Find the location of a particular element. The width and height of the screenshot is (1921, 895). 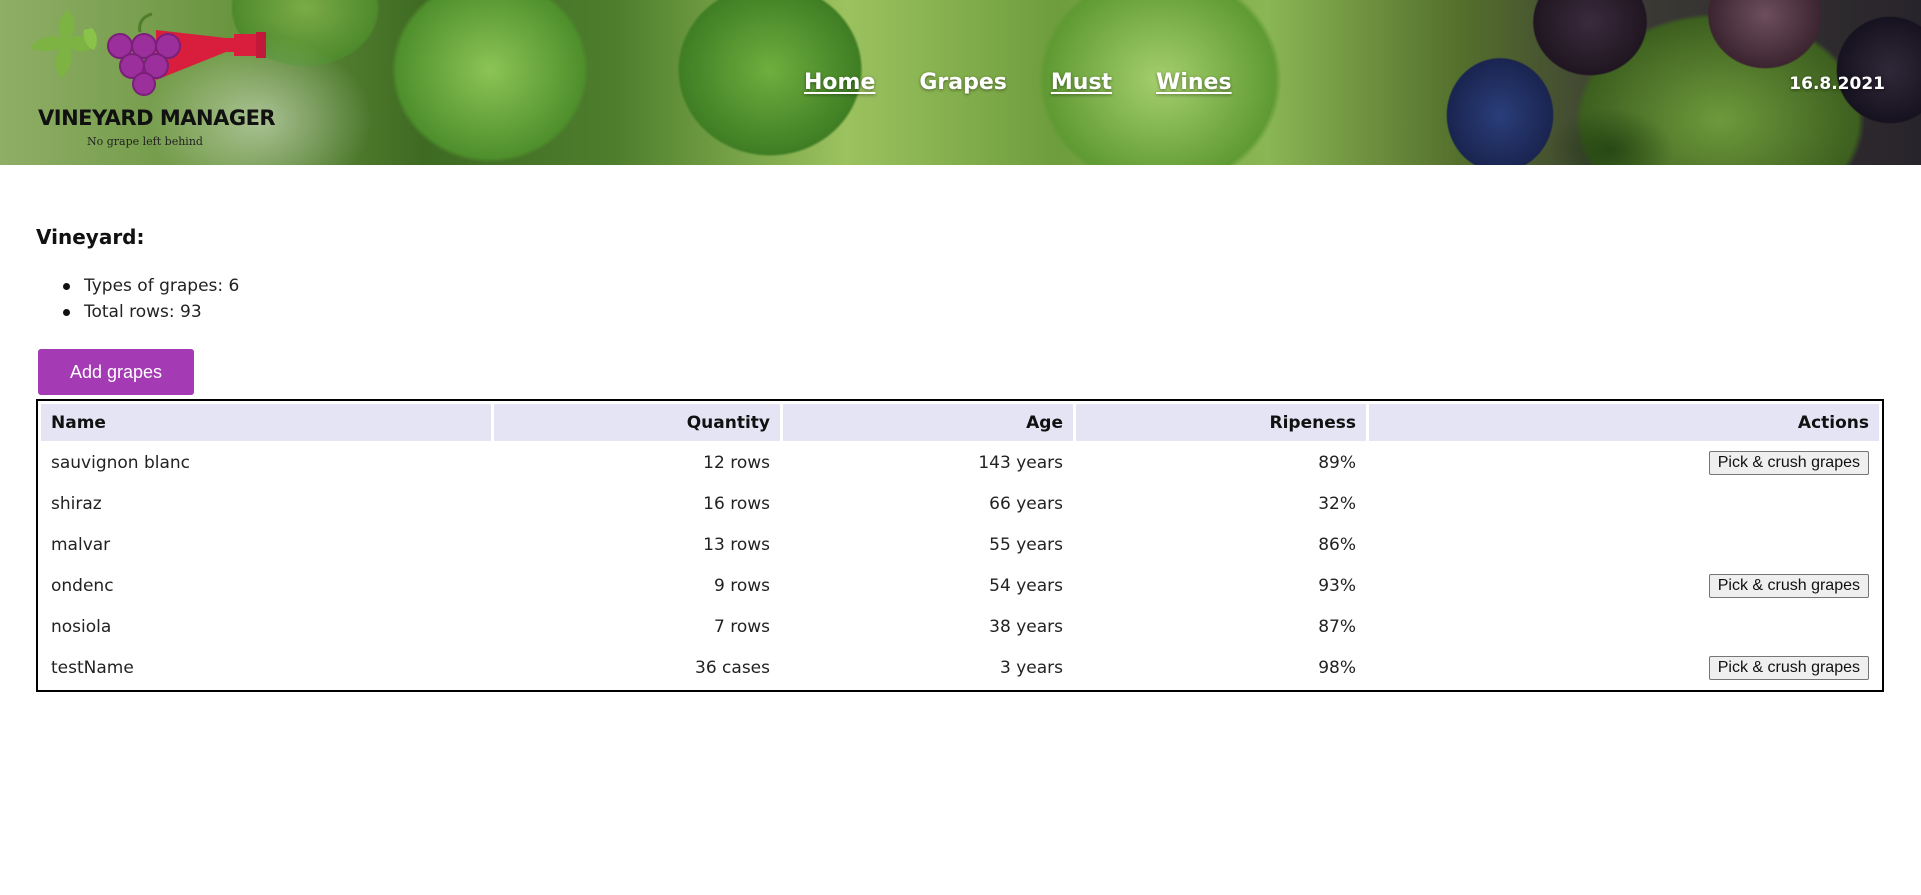

main-nav: Home Grapes Must Wines is located at coordinates (1018, 82).